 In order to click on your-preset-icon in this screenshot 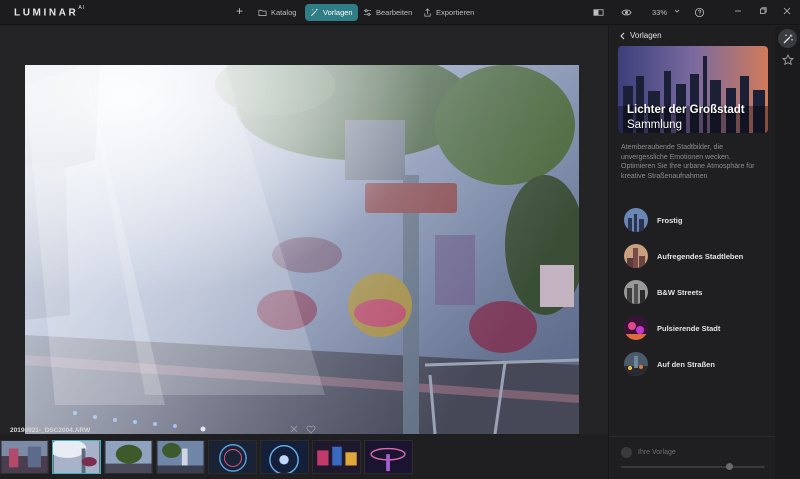, I will do `click(626, 452)`.